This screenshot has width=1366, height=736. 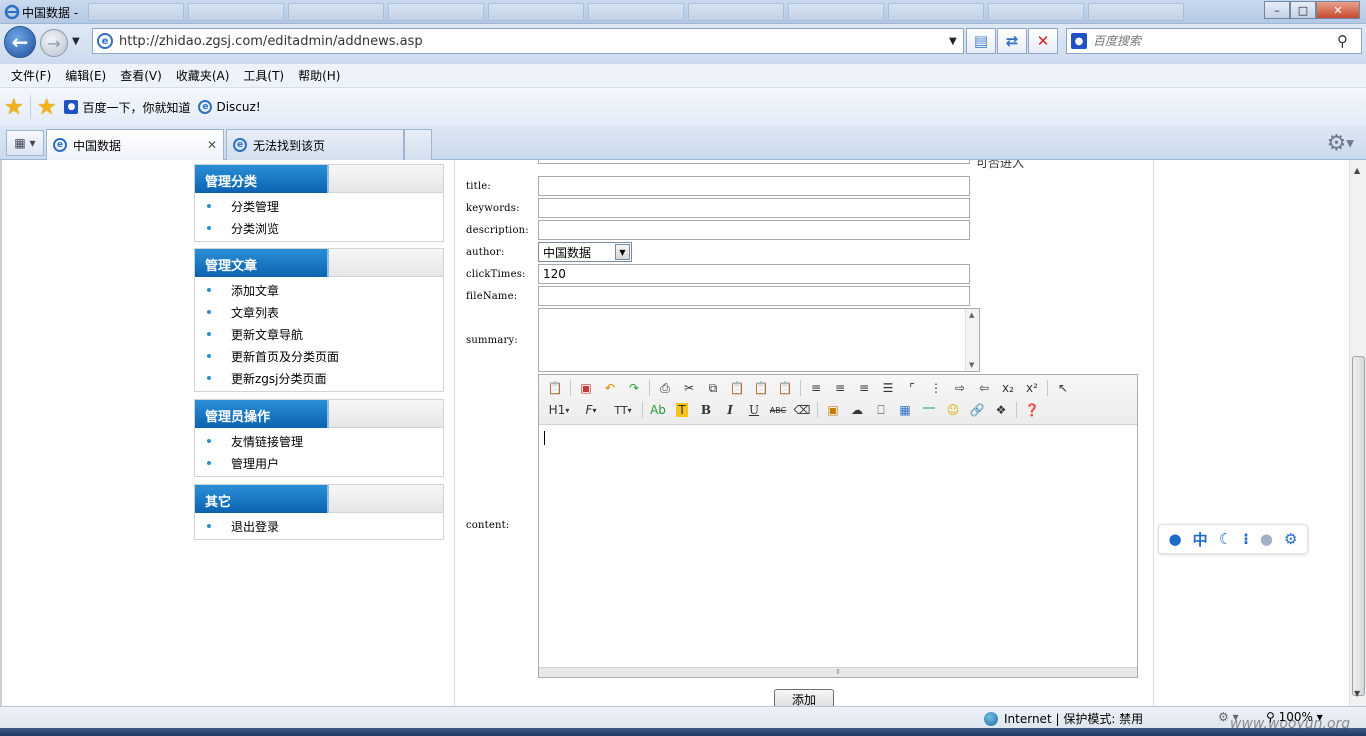 What do you see at coordinates (1012, 41) in the screenshot?
I see `refresh-button: ⇄` at bounding box center [1012, 41].